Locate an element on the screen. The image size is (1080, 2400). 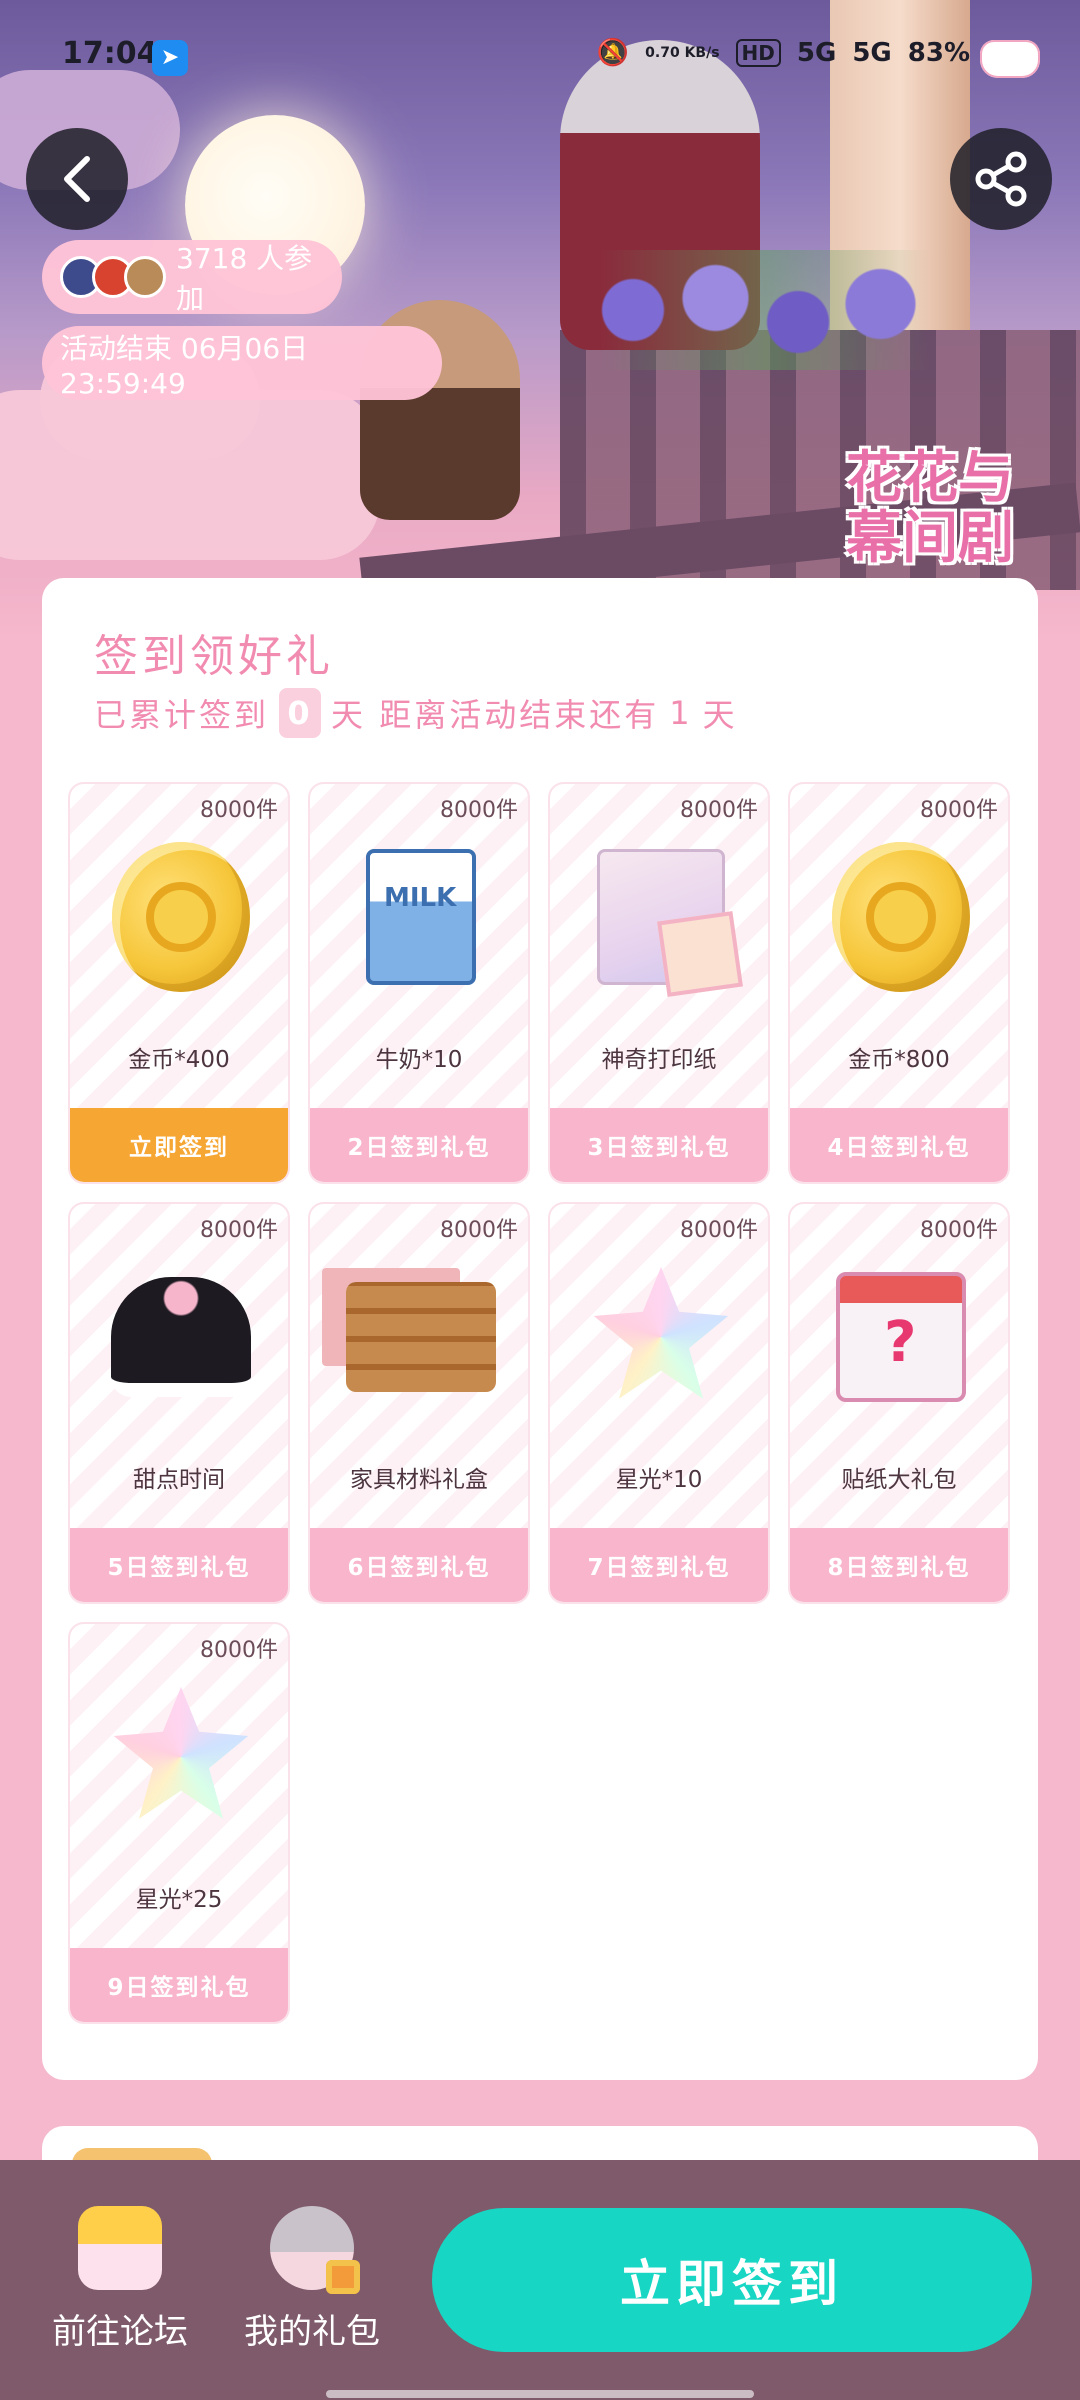
reward-name: 神奇打印纸 is located at coordinates (659, 1060).